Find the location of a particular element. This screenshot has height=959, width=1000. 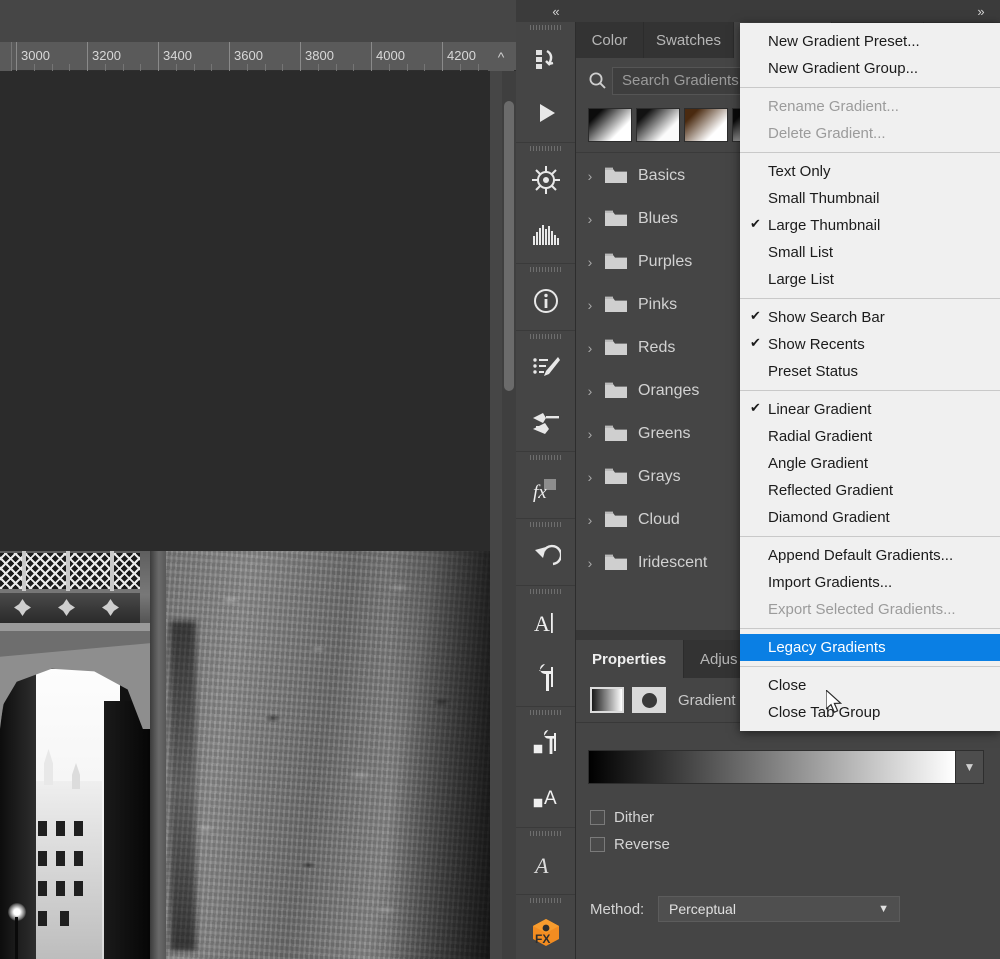

collapse-left-icon: « is located at coordinates (556, 11).